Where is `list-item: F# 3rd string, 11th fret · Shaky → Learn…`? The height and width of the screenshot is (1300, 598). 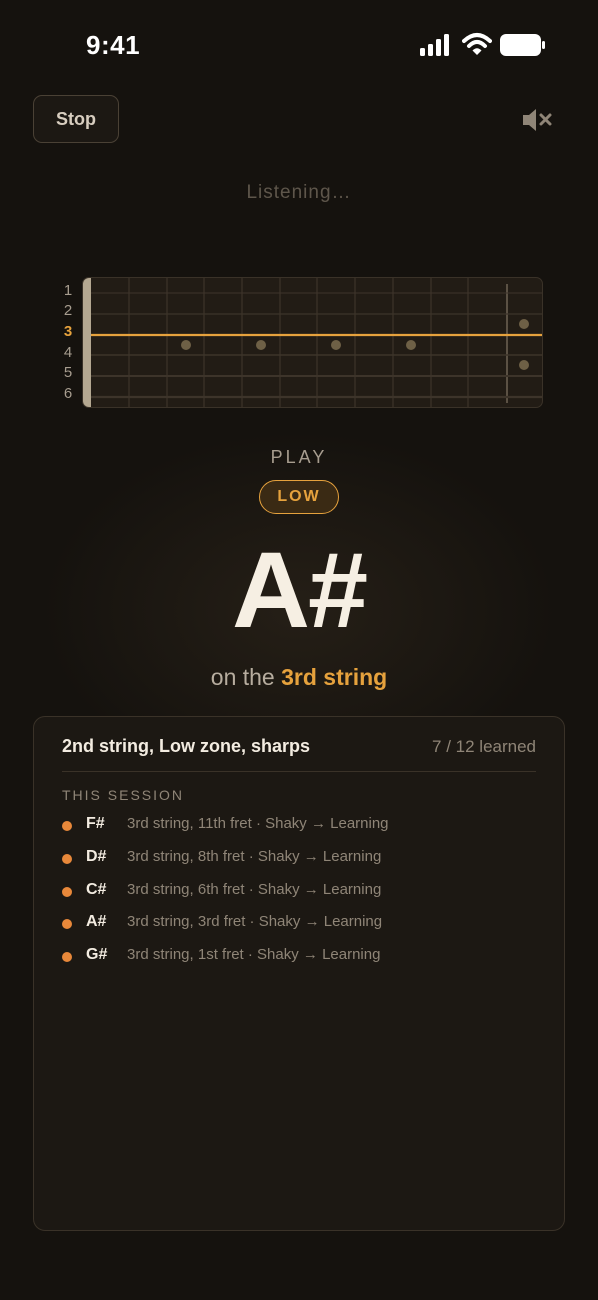 list-item: F# 3rd string, 11th fret · Shaky → Learn… is located at coordinates (299, 829).